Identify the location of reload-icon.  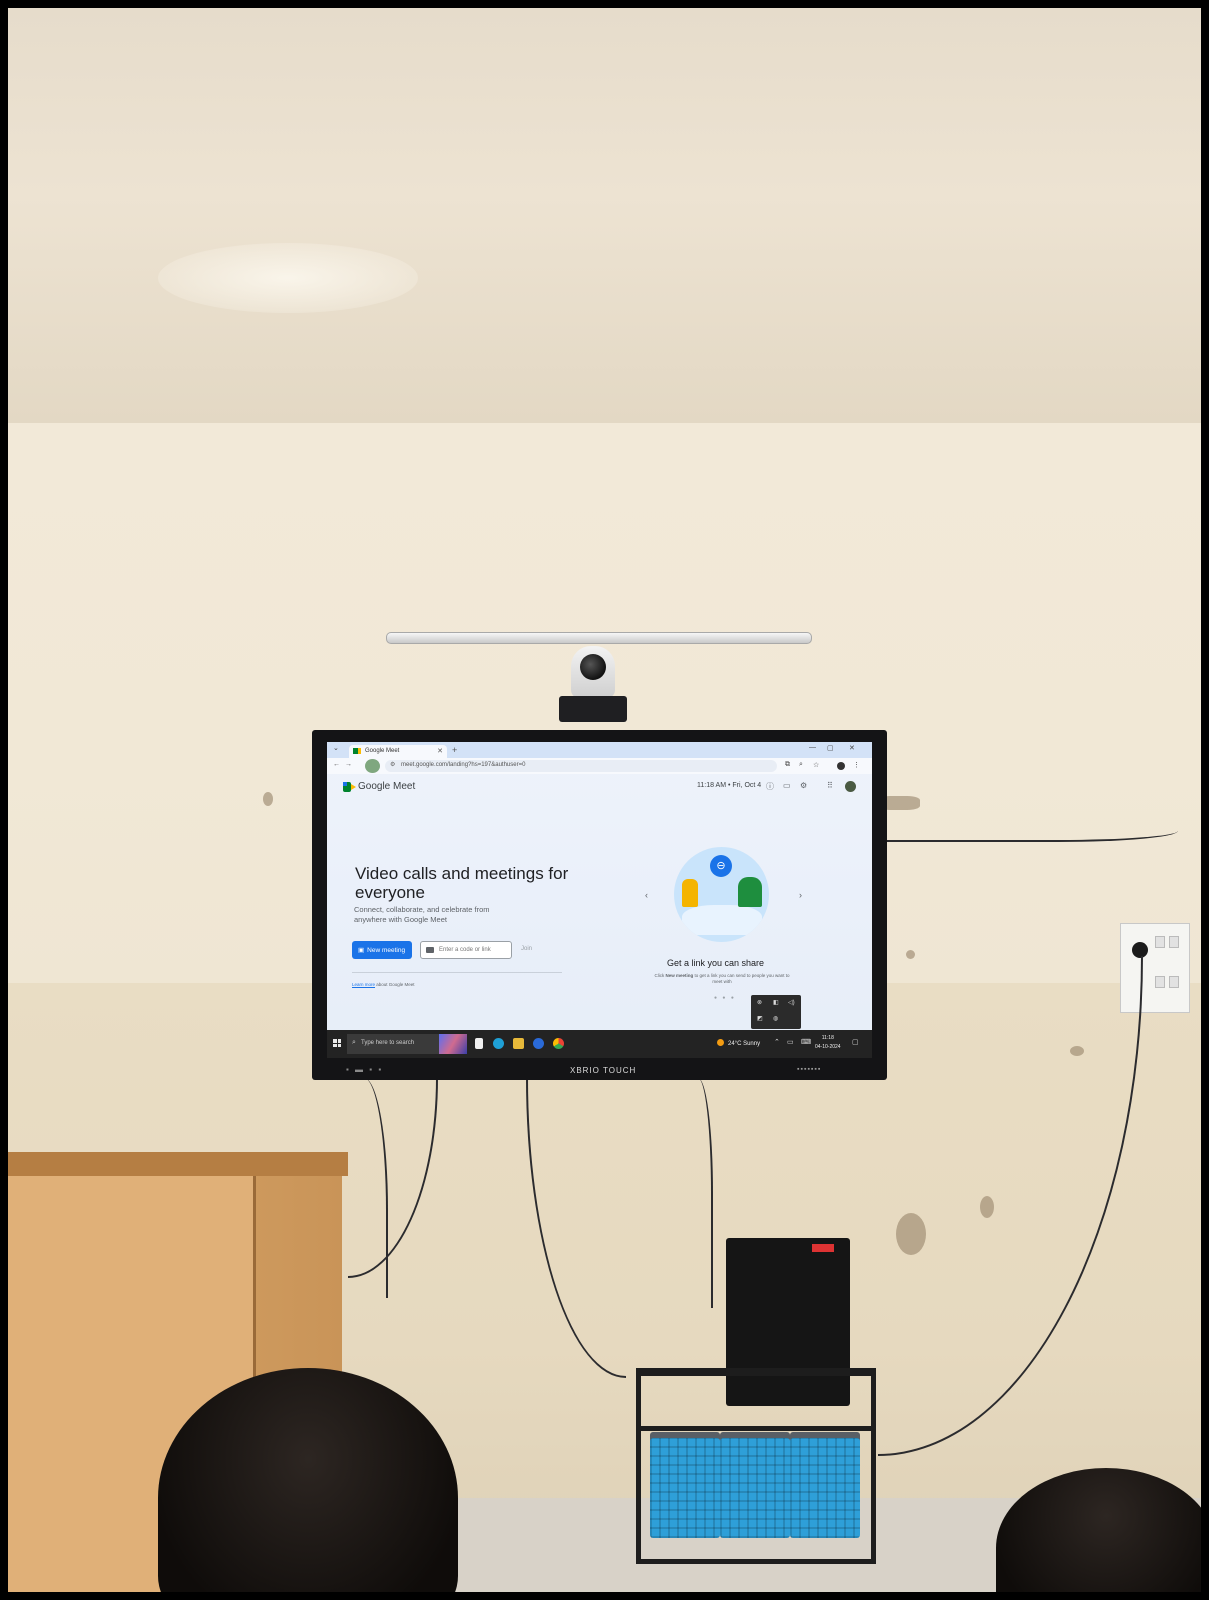
(372, 766).